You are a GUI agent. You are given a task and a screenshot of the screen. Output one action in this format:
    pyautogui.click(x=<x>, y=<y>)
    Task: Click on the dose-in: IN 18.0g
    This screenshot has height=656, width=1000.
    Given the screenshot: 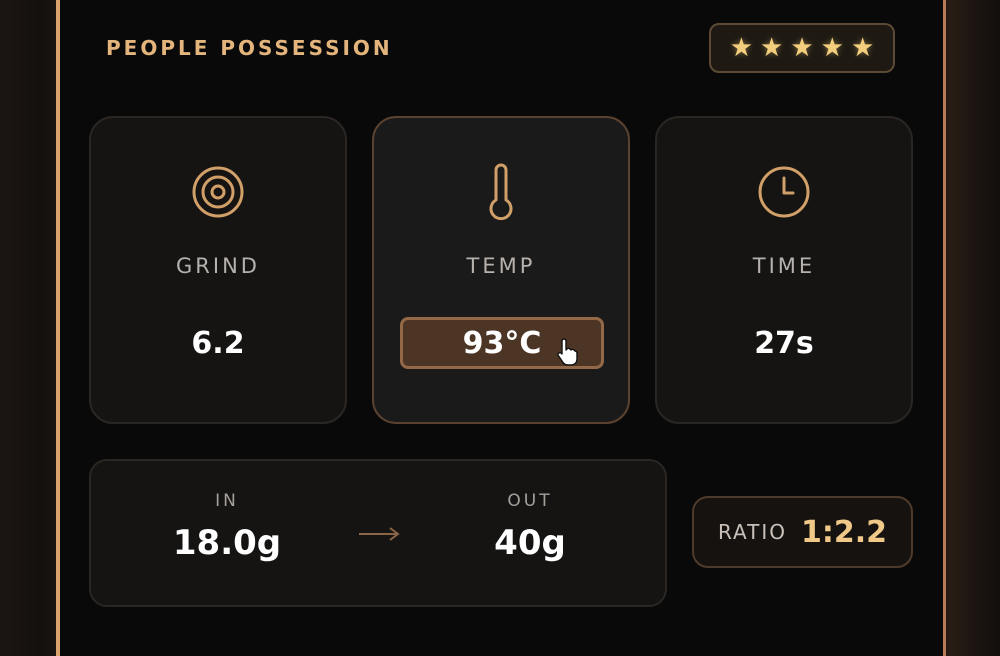 What is the action you would take?
    pyautogui.click(x=227, y=527)
    